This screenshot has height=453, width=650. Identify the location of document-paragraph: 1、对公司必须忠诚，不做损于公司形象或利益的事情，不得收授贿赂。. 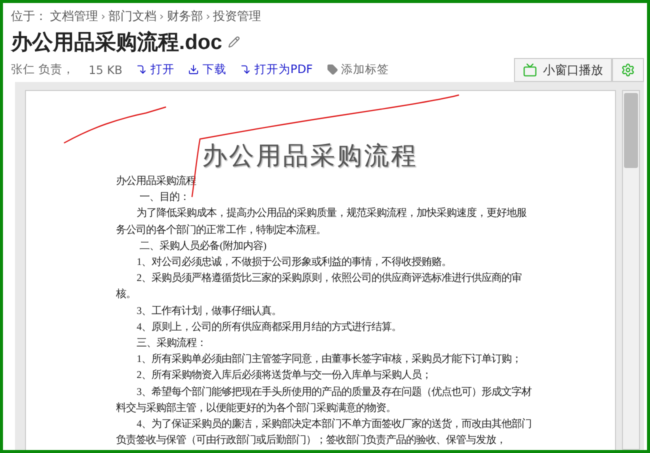
(294, 262).